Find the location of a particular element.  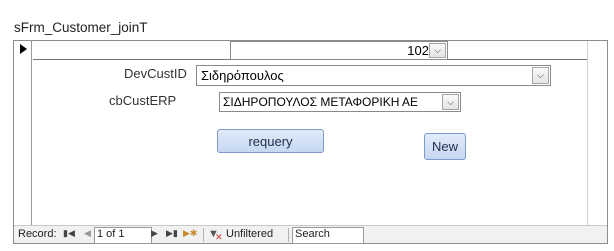

new-button: New is located at coordinates (445, 146).